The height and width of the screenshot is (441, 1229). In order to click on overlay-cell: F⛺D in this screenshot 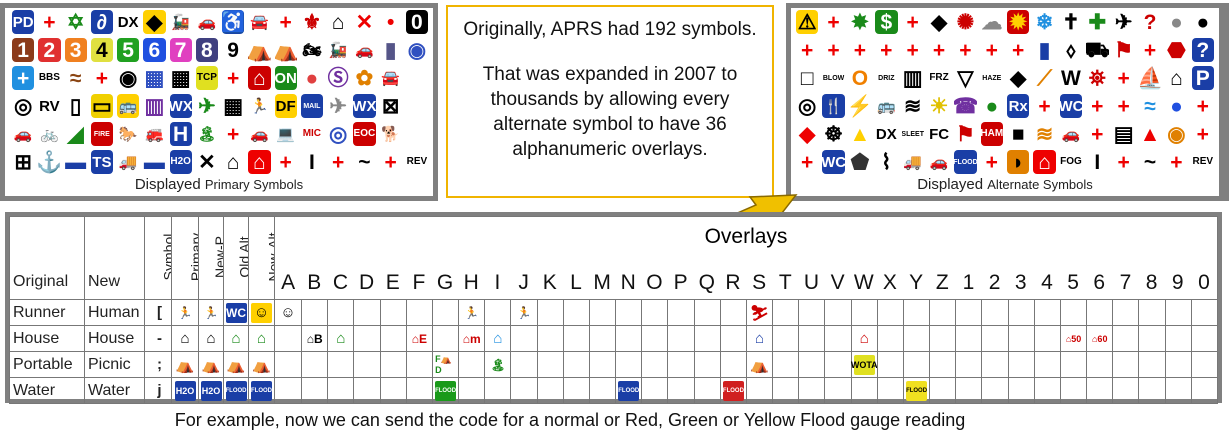, I will do `click(444, 364)`.